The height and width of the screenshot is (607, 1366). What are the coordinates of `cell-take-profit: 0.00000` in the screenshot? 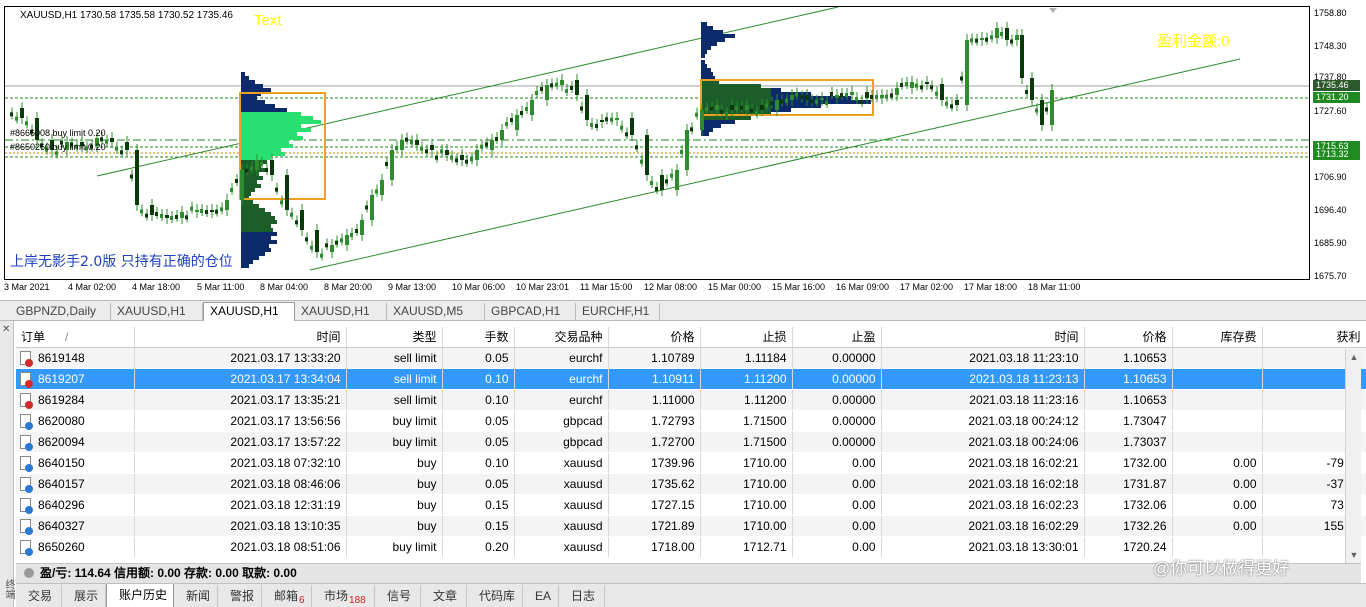 It's located at (837, 379).